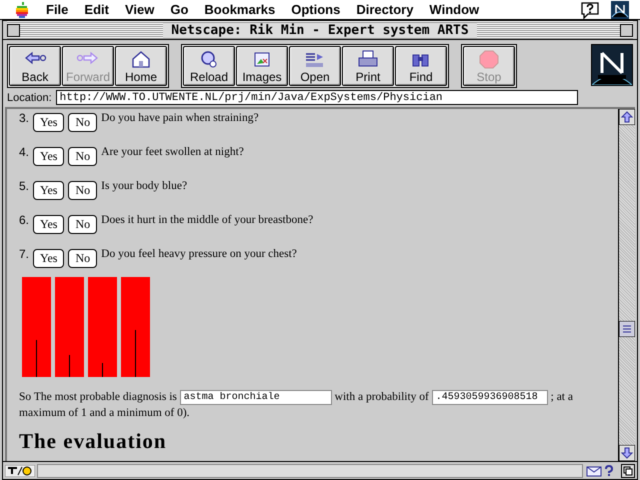  What do you see at coordinates (139, 9) in the screenshot?
I see `menu-item: View` at bounding box center [139, 9].